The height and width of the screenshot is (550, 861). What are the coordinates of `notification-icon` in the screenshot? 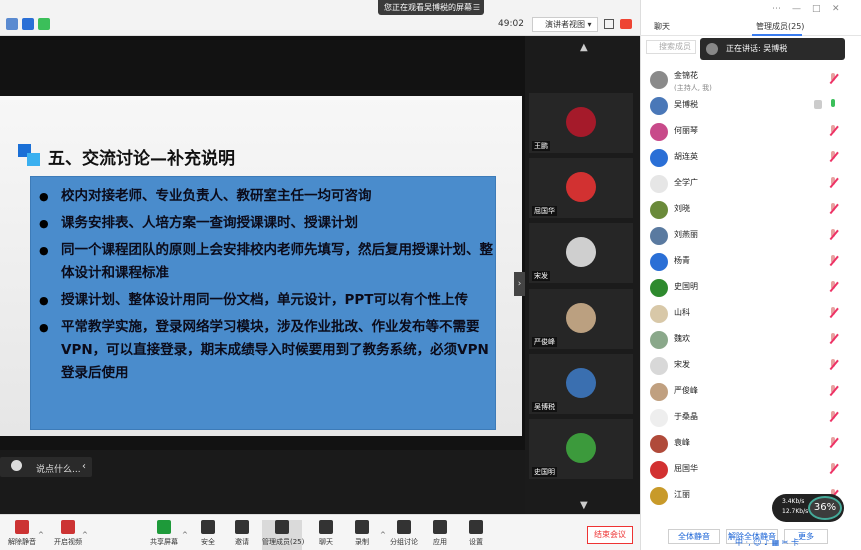 It's located at (626, 24).